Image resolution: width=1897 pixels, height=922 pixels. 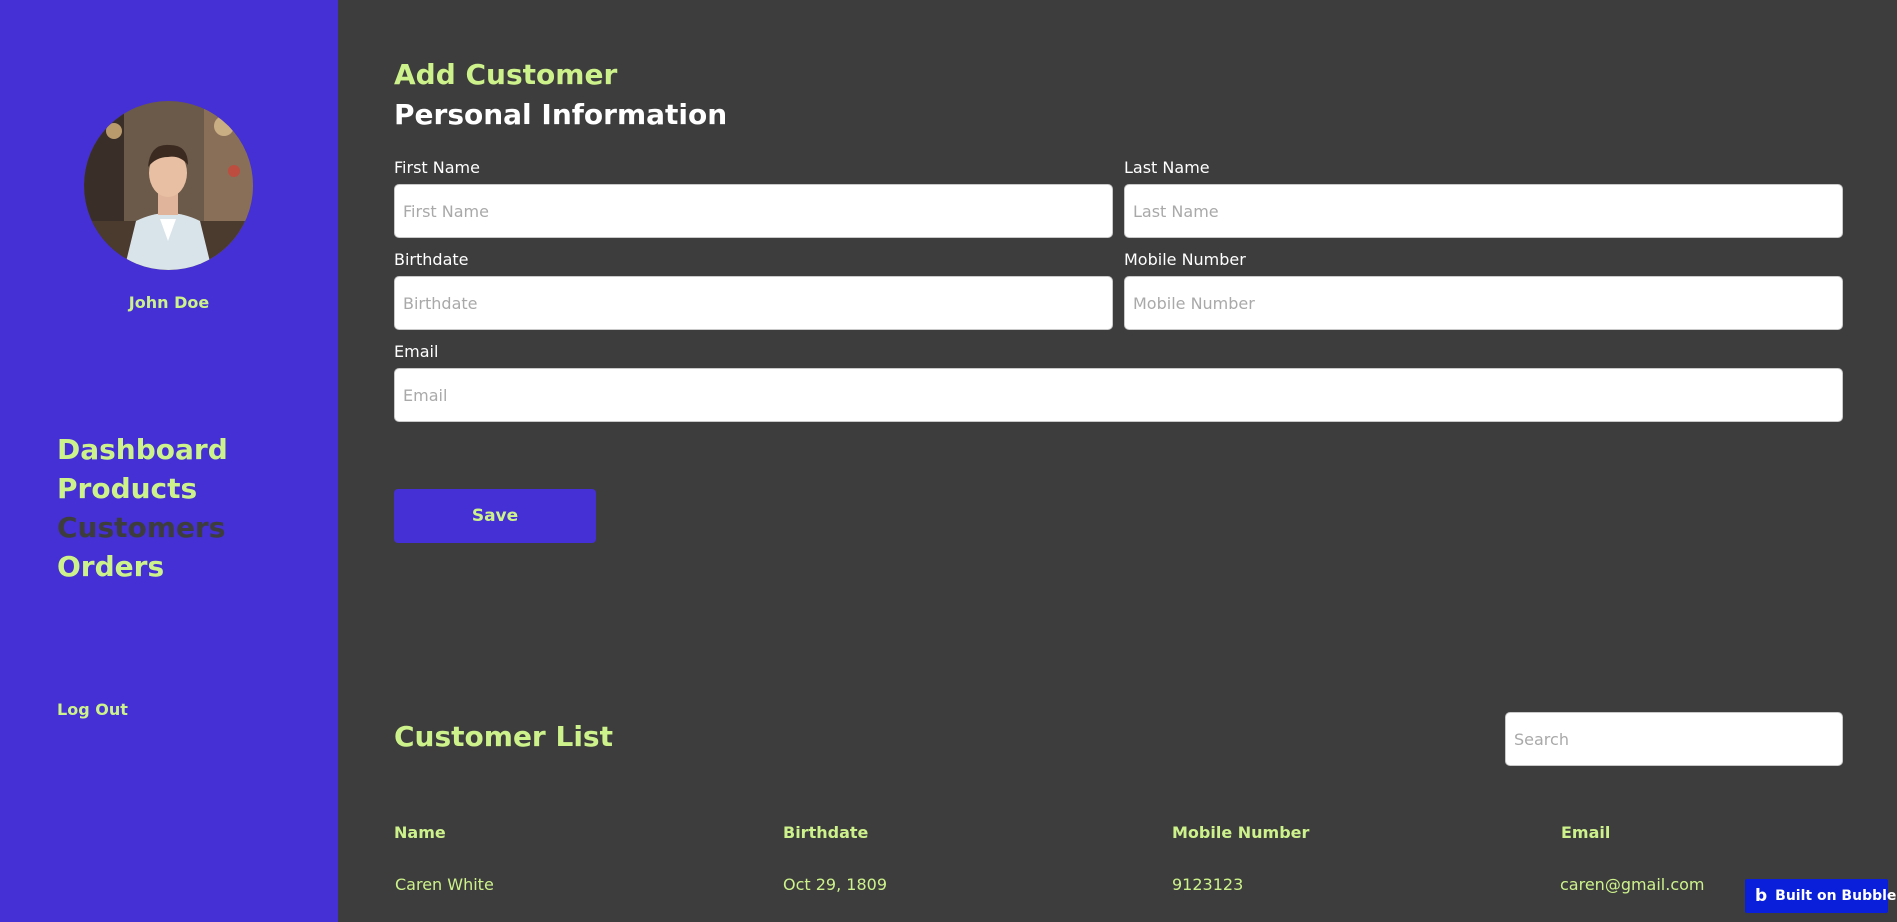 I want to click on nav-item-orders: Orders, so click(x=142, y=566).